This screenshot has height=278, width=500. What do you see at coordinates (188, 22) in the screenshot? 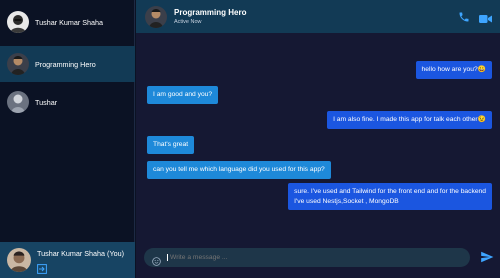
I see `chat-status: Active Now` at bounding box center [188, 22].